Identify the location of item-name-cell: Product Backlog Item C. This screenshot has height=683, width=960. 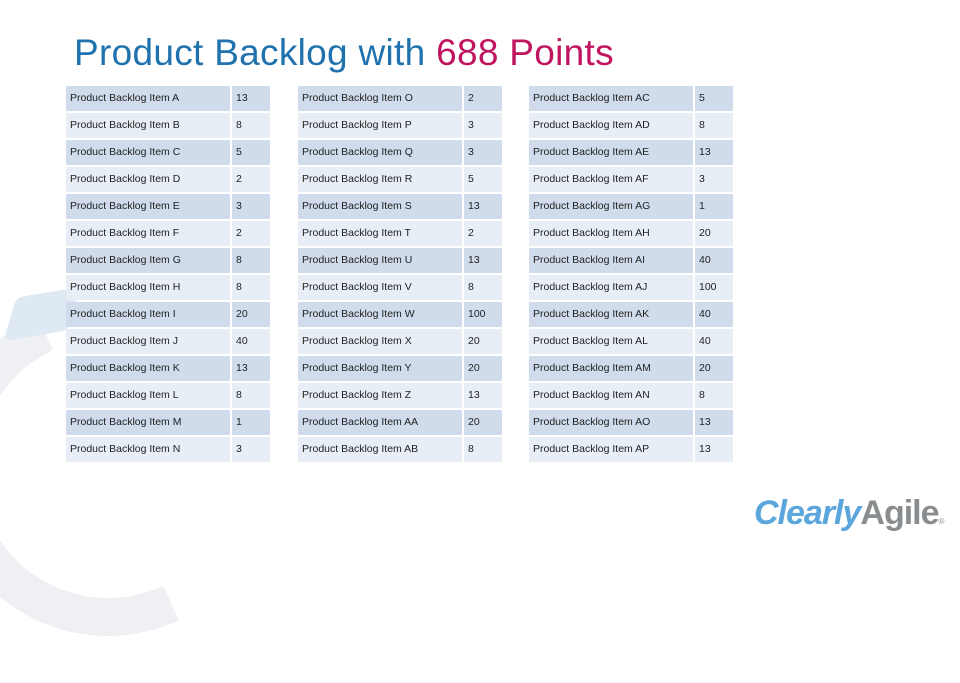
(148, 152).